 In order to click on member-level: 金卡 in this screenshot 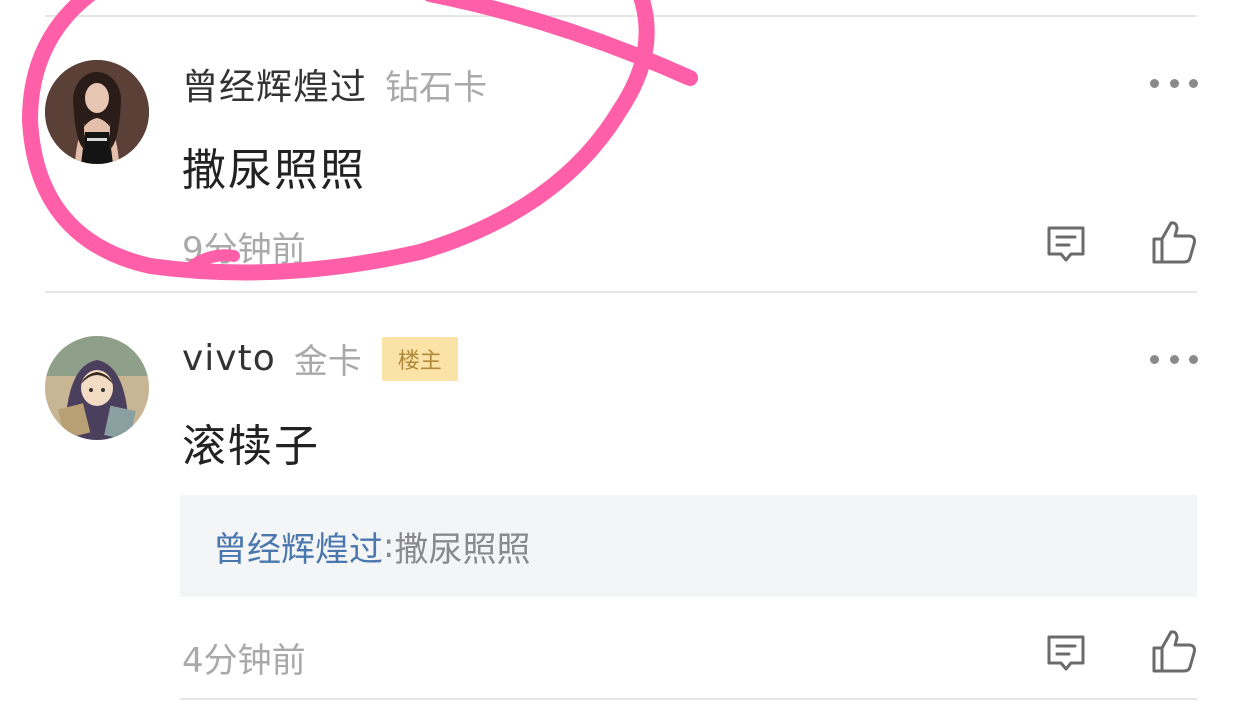, I will do `click(327, 362)`.